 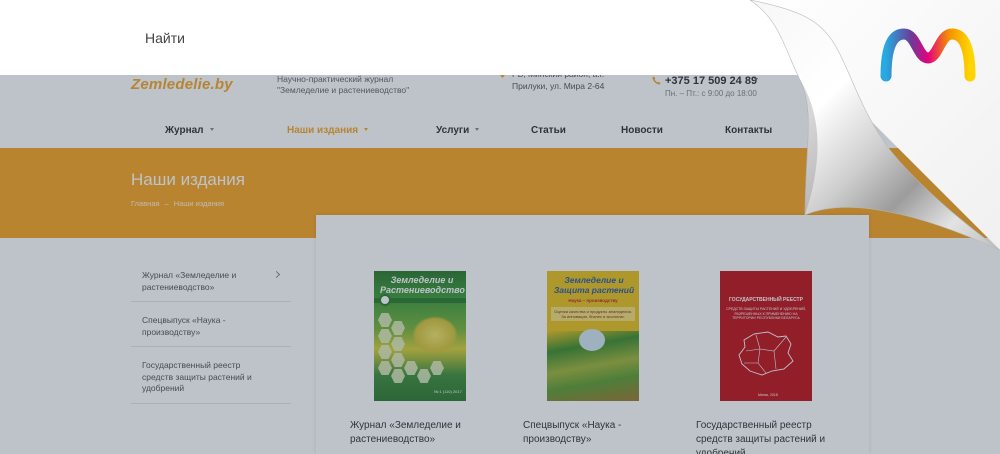 I want to click on search-input, so click(x=415, y=38).